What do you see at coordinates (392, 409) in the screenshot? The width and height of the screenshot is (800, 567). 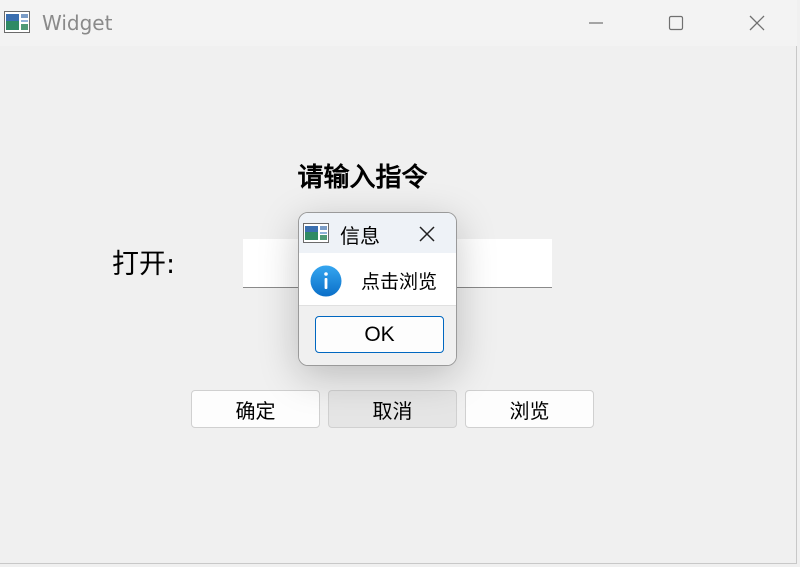 I see `cancel-button: 取消` at bounding box center [392, 409].